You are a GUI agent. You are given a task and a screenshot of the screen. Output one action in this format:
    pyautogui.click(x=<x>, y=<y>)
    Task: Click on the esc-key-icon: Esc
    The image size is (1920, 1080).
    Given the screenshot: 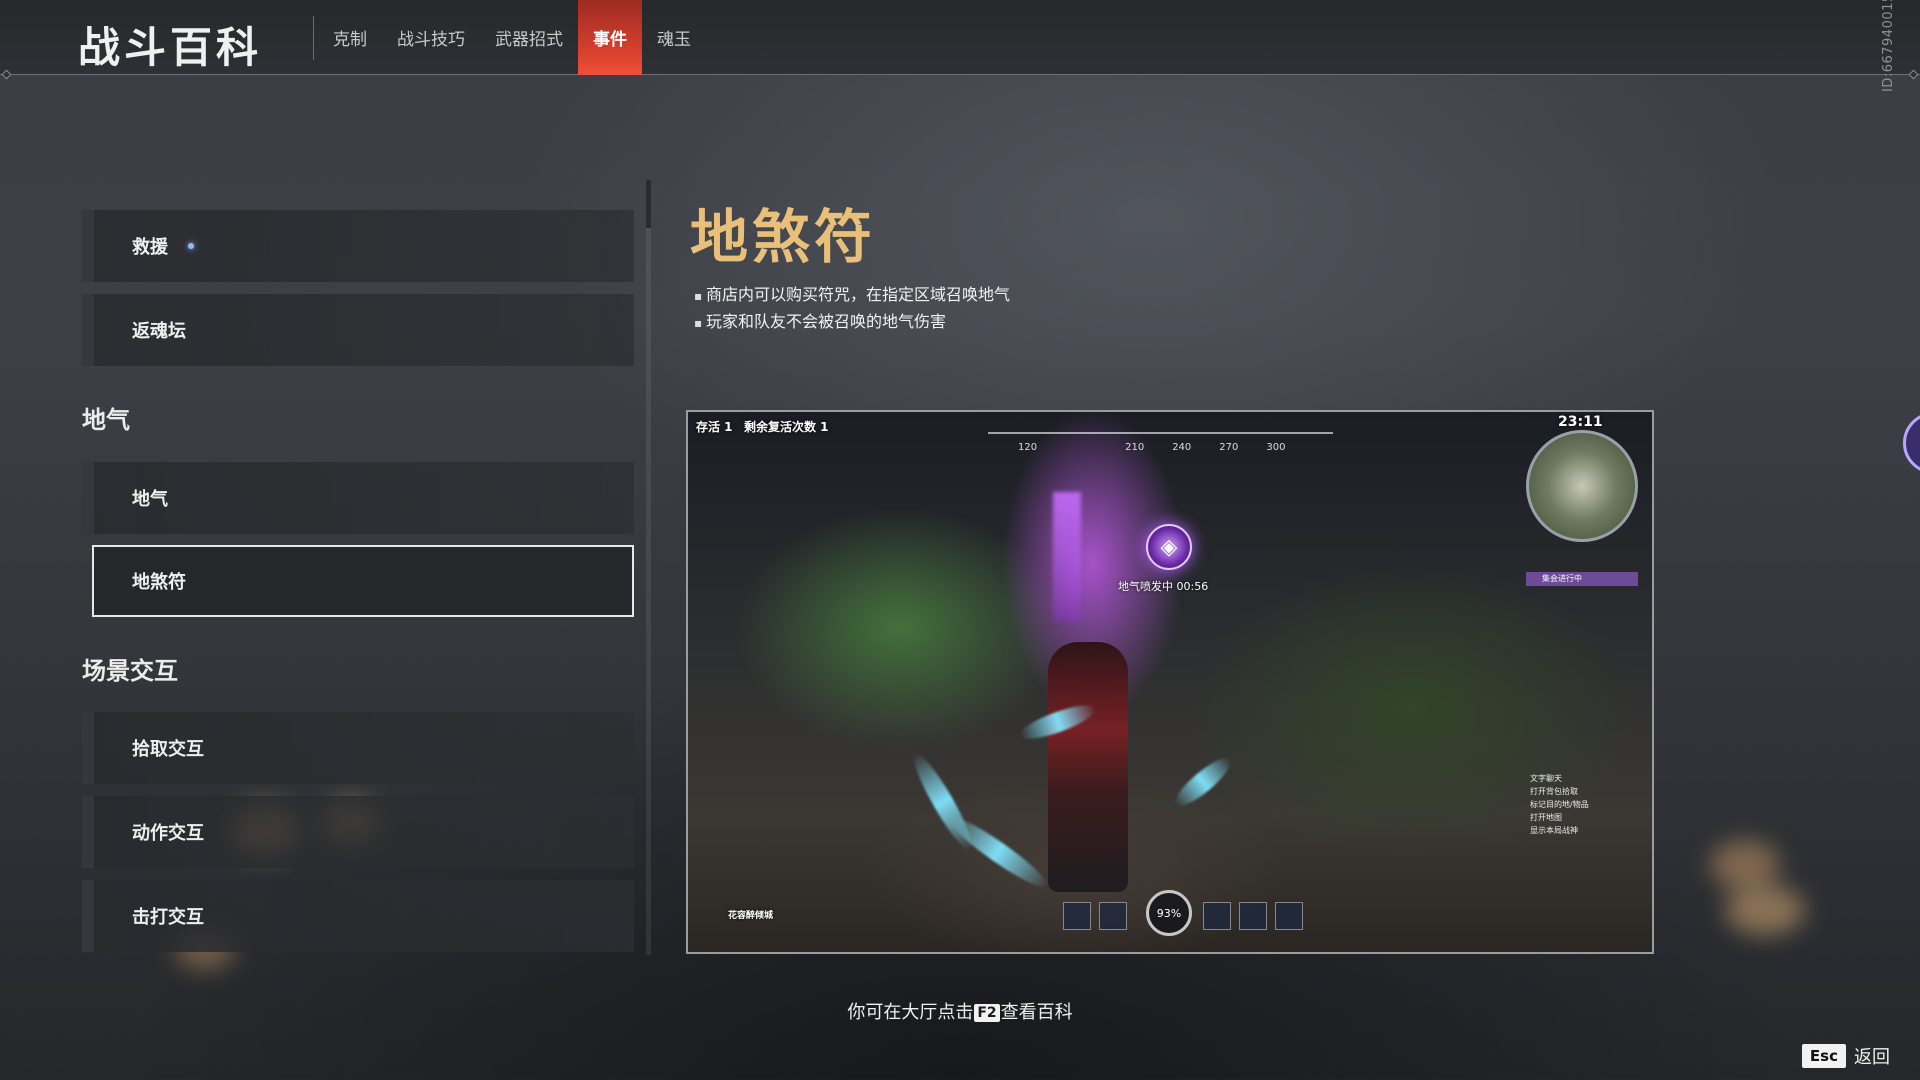 What is the action you would take?
    pyautogui.click(x=1823, y=1056)
    